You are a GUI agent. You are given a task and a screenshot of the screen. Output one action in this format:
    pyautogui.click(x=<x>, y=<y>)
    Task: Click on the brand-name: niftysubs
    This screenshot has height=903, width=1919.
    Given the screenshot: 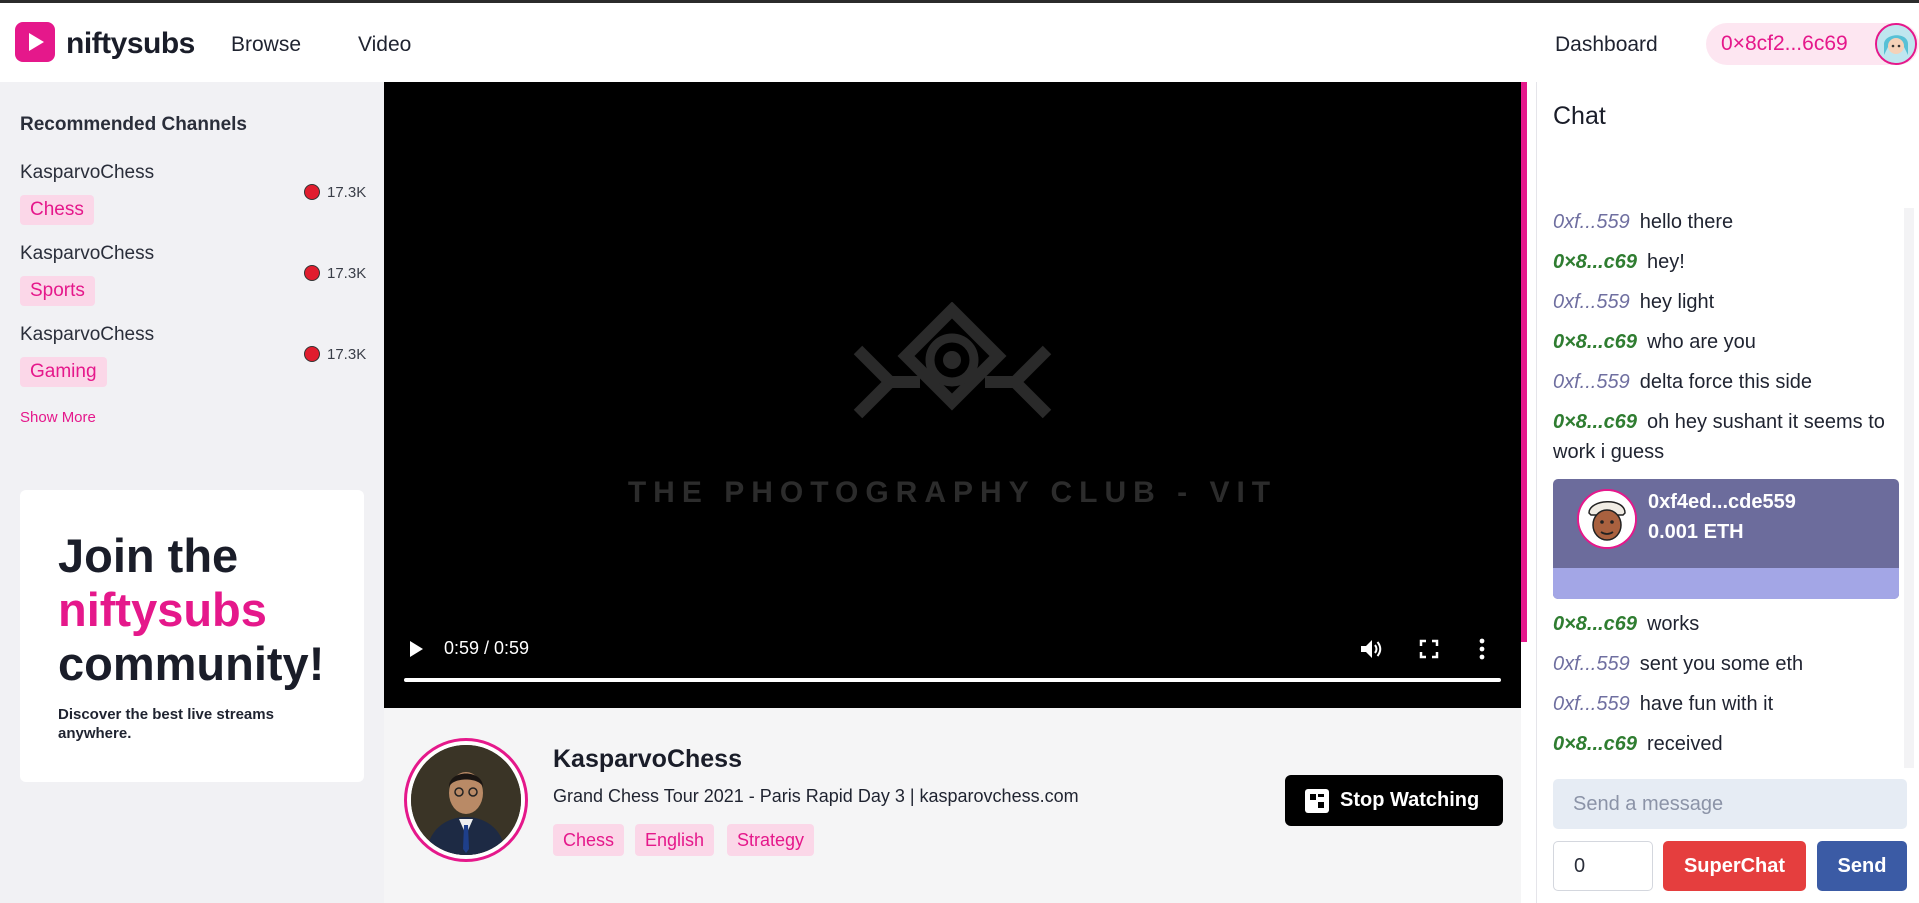 What is the action you would take?
    pyautogui.click(x=130, y=44)
    